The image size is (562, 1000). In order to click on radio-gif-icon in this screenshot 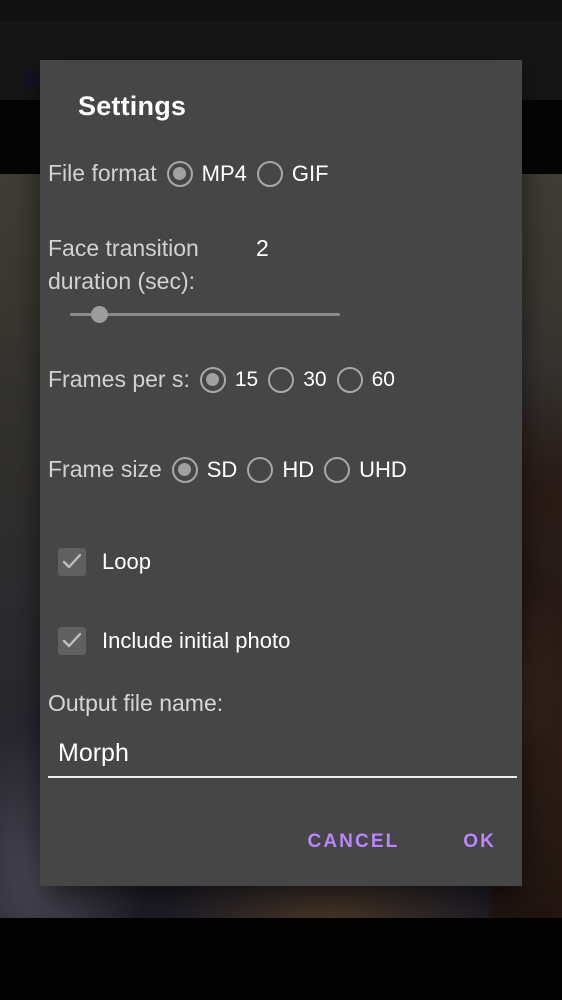, I will do `click(269, 173)`.